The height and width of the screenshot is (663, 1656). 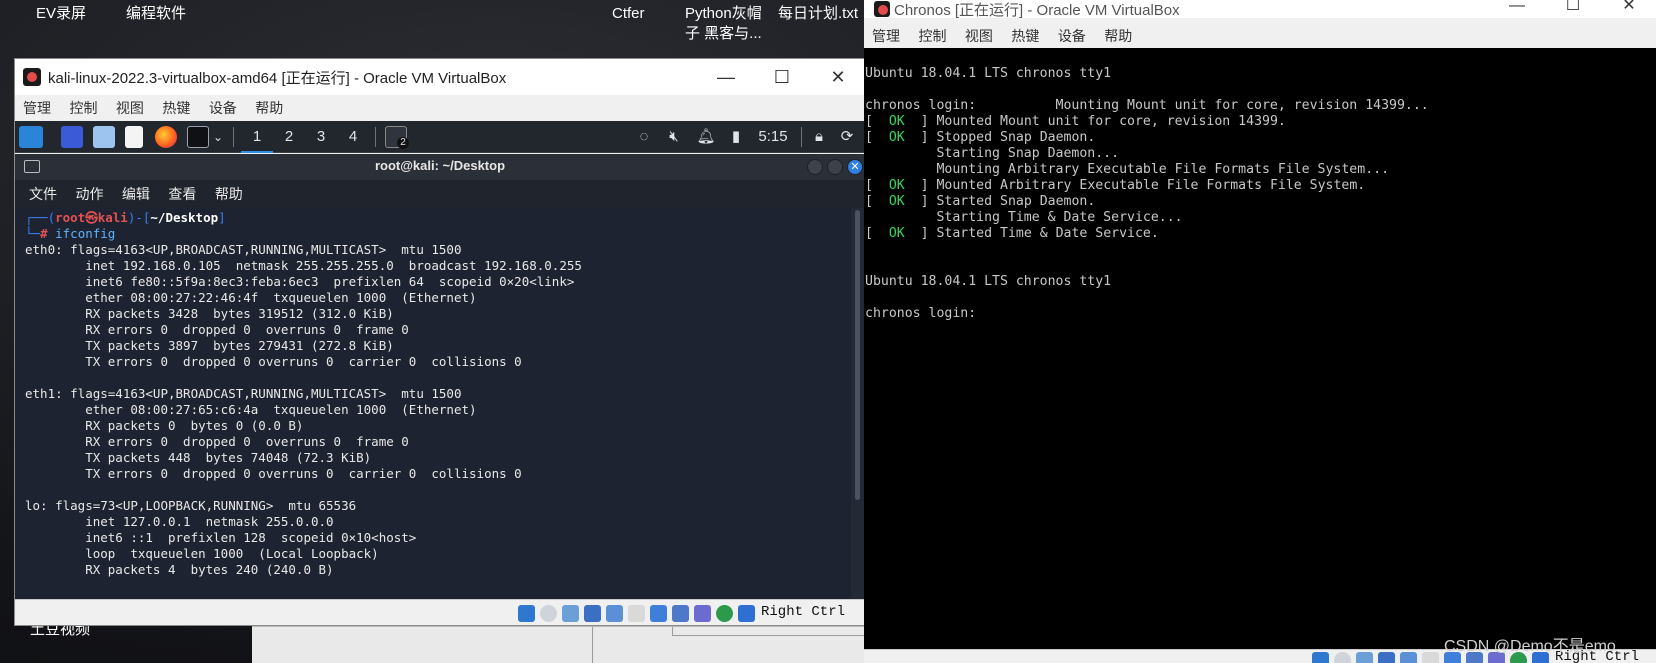 What do you see at coordinates (209, 345) in the screenshot?
I see `terminal-output-line: TX packets 3897 bytes 279431 (272.8 KiB)` at bounding box center [209, 345].